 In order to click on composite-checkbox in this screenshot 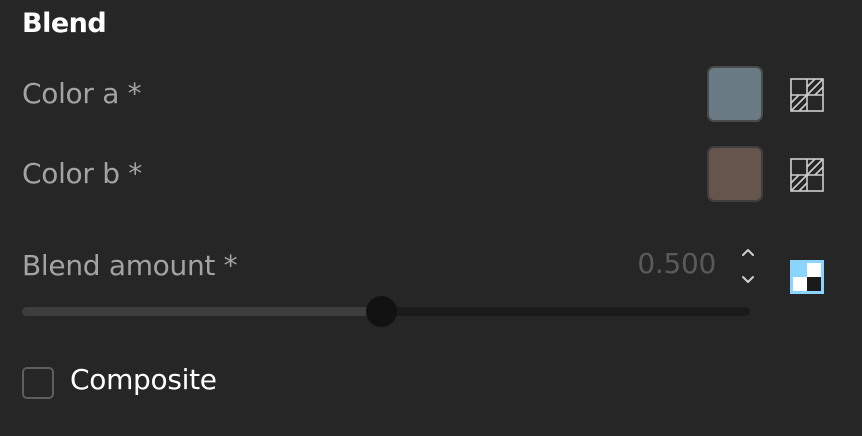, I will do `click(38, 383)`.